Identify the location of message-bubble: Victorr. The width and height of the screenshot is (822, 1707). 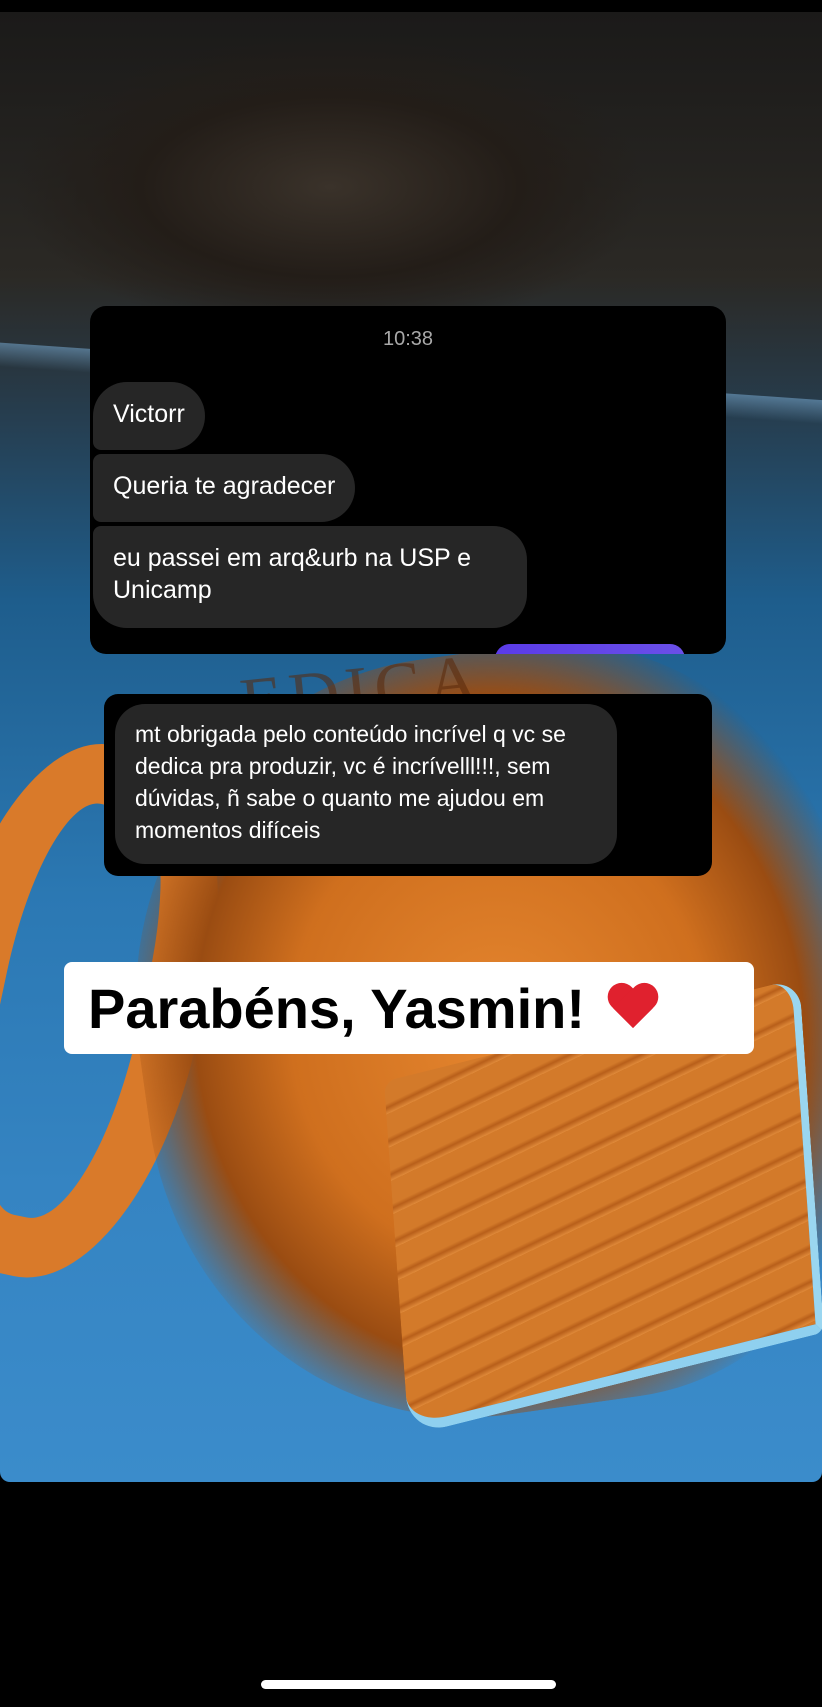
(149, 416).